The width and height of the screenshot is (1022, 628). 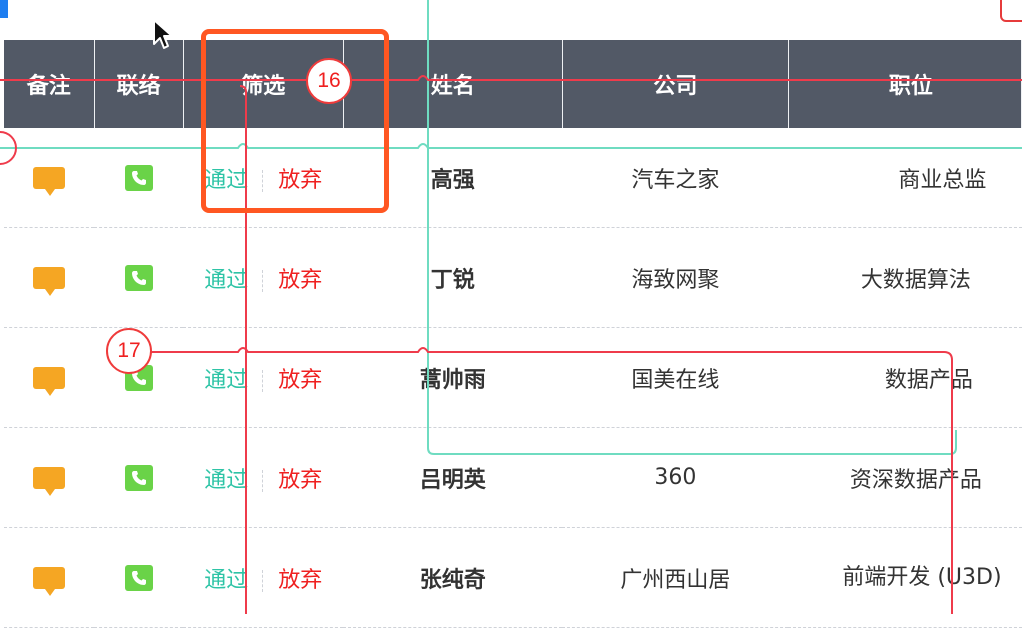 I want to click on candidate-position: 商业总监, so click(x=905, y=178).